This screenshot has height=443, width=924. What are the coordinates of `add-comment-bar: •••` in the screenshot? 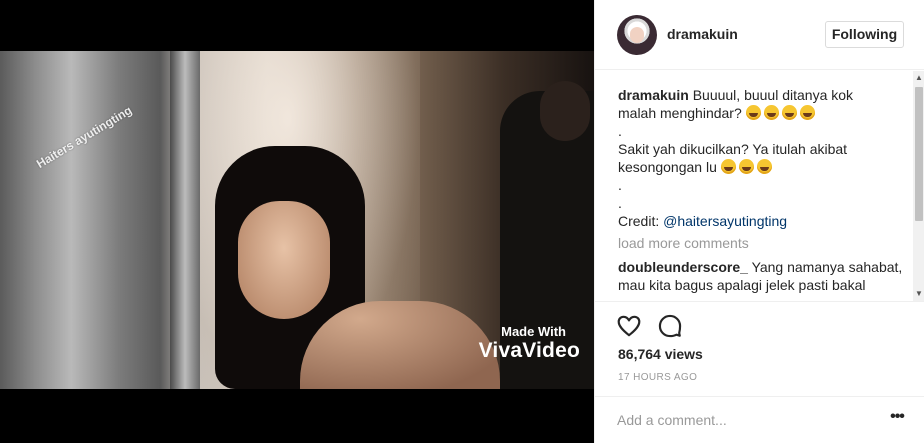 It's located at (759, 419).